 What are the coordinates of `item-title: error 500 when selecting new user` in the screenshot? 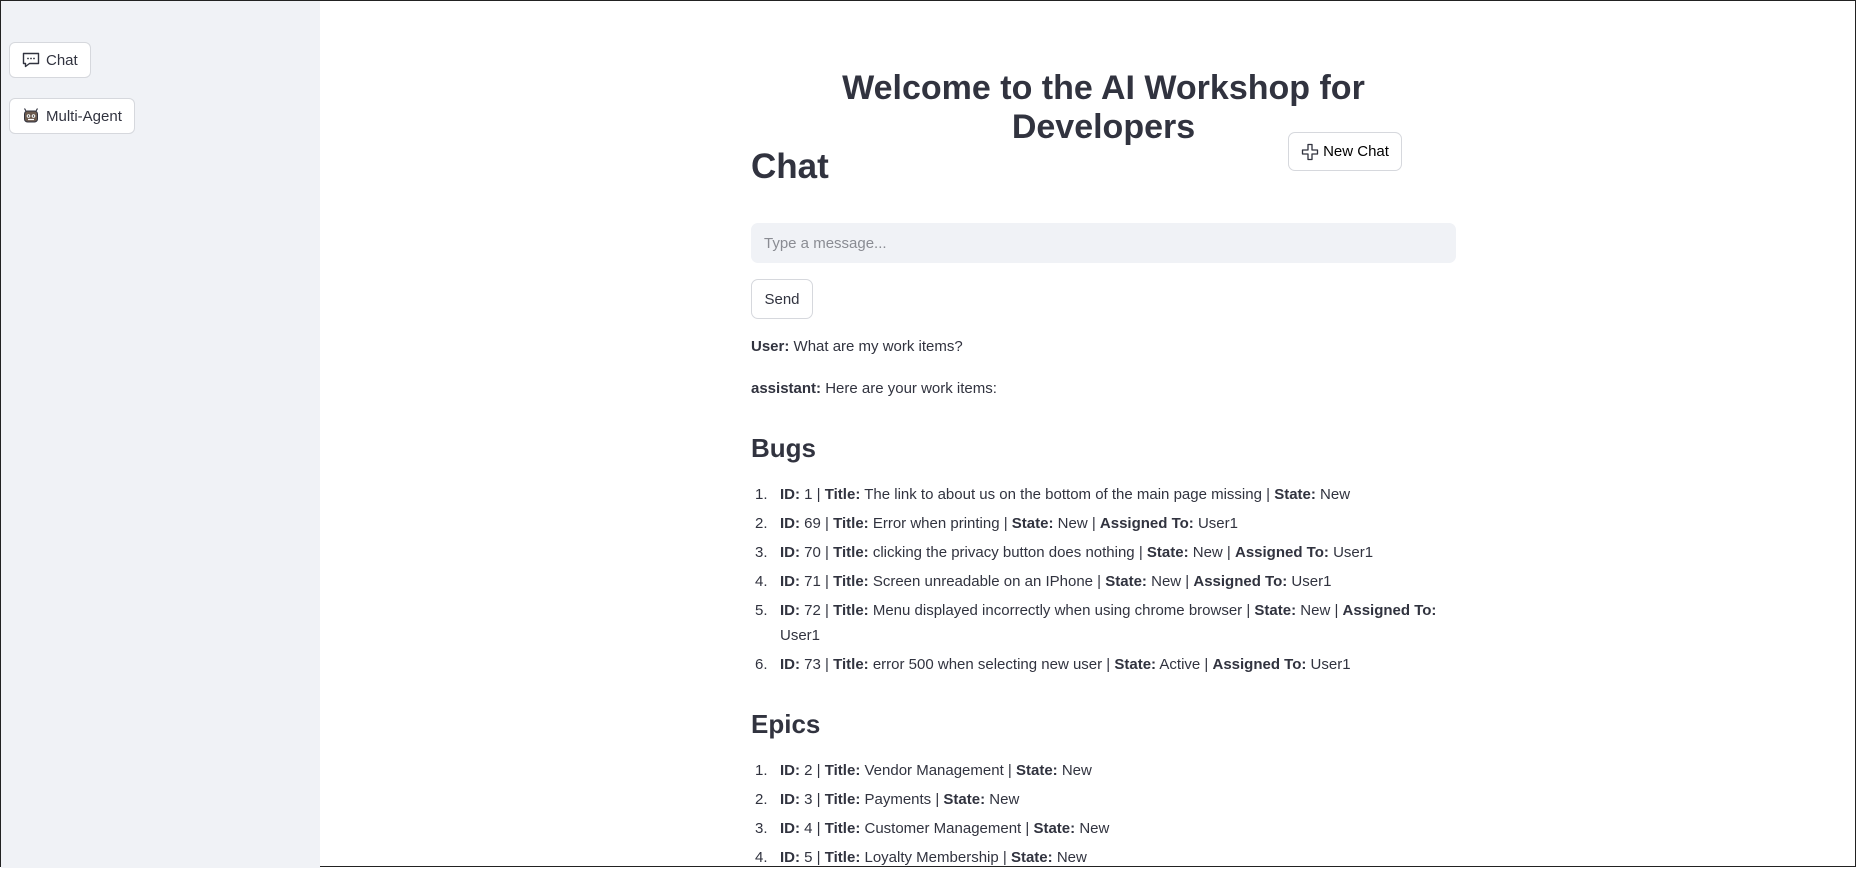 It's located at (987, 664).